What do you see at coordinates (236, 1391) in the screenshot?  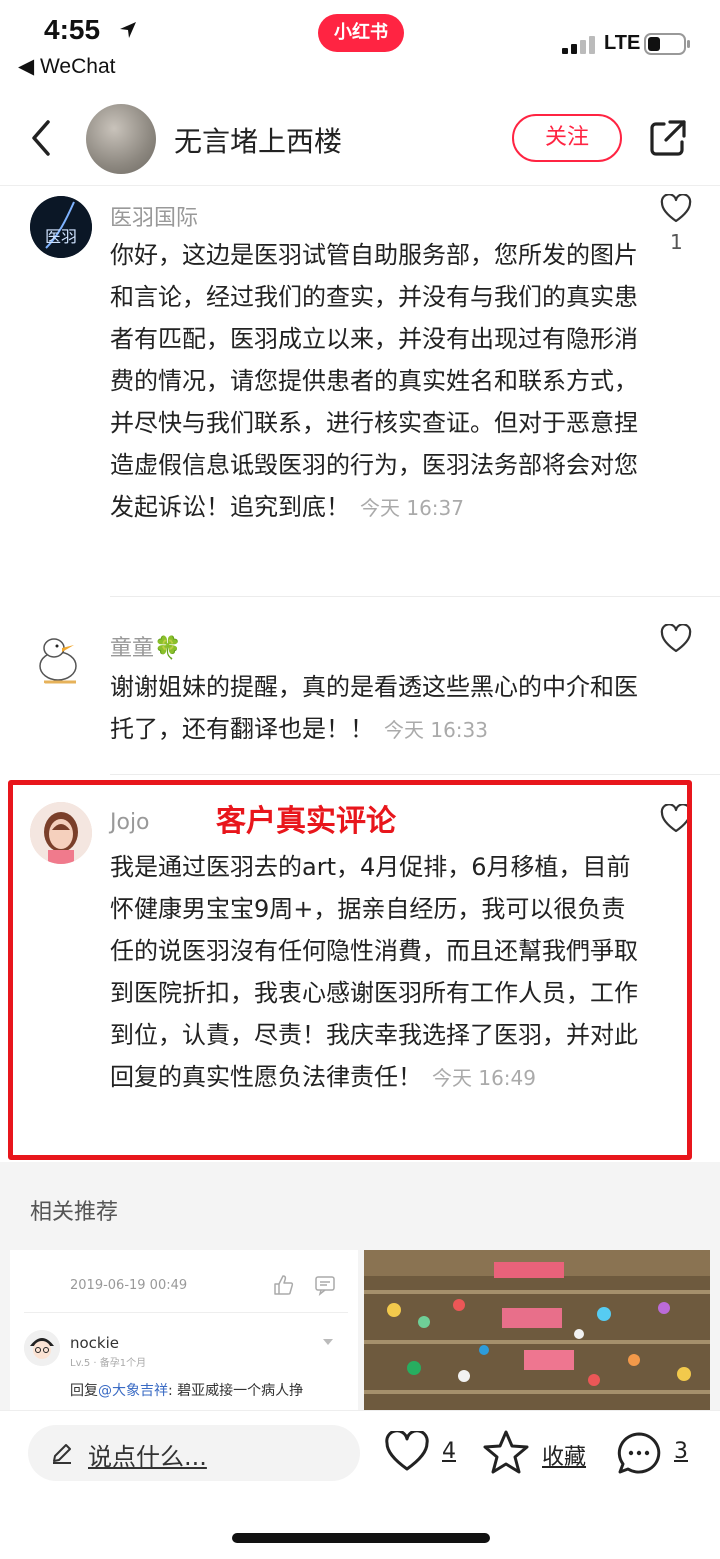 I see `reply-text: : 碧亚威接一个病人挣` at bounding box center [236, 1391].